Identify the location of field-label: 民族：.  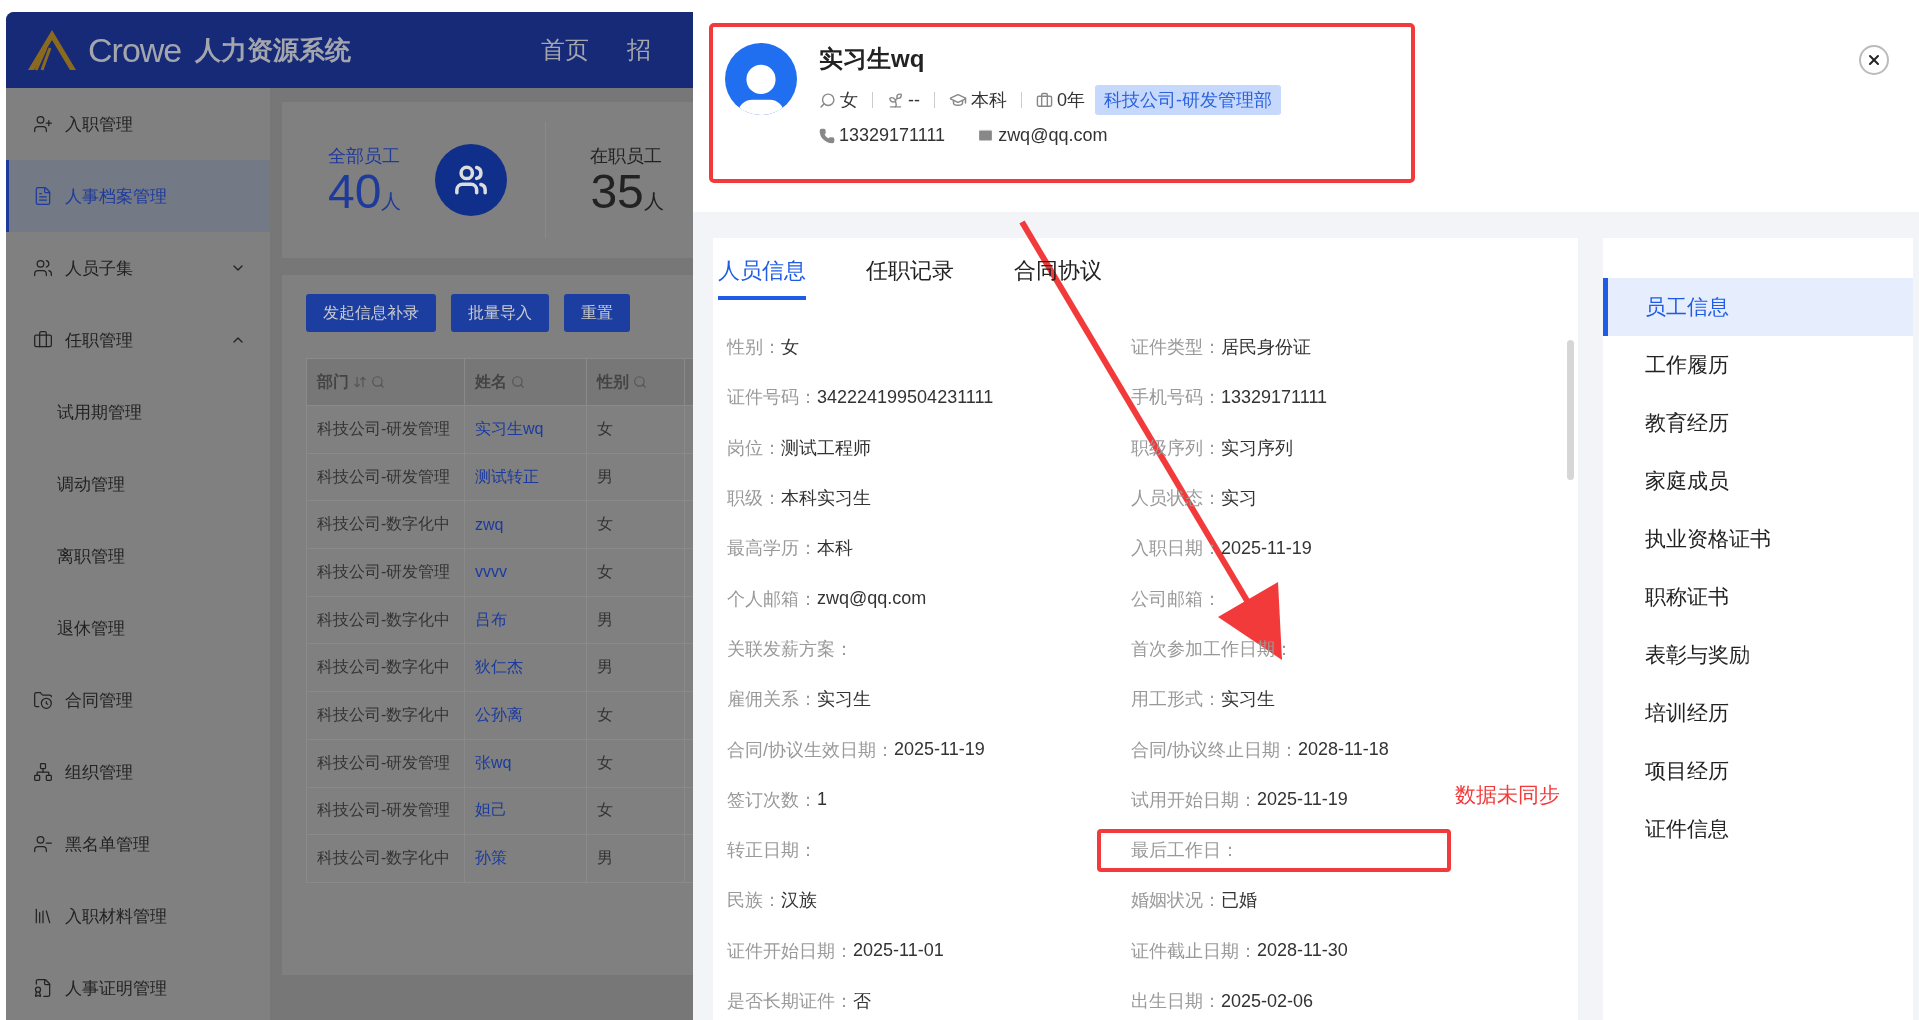
(754, 901).